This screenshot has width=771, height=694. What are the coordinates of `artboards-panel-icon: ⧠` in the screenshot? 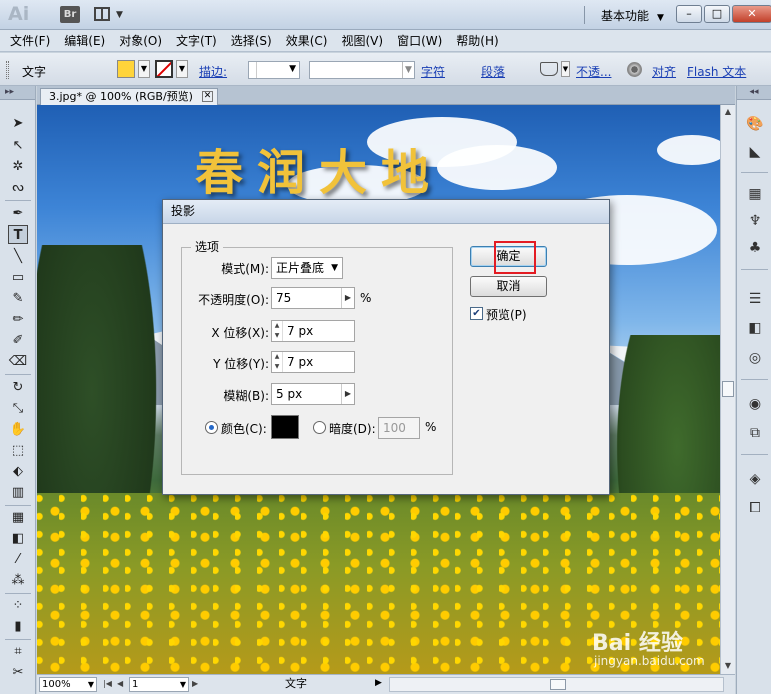 It's located at (755, 508).